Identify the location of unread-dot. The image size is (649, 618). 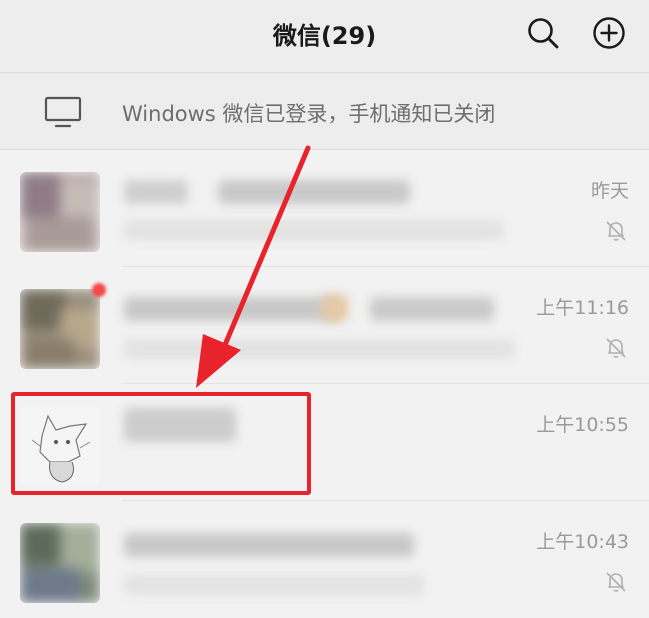
(99, 290).